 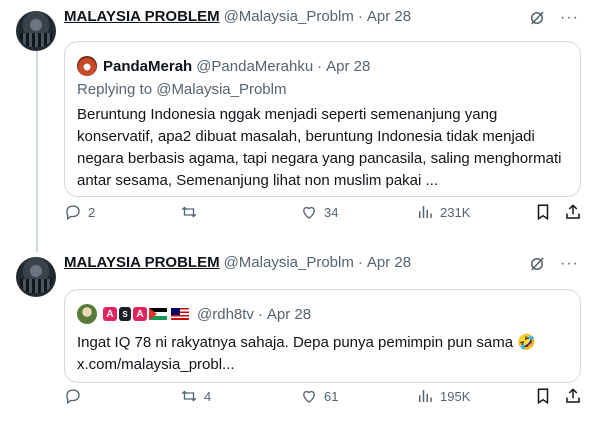 I want to click on quote-author-handle: @rdh8tv, so click(x=225, y=314).